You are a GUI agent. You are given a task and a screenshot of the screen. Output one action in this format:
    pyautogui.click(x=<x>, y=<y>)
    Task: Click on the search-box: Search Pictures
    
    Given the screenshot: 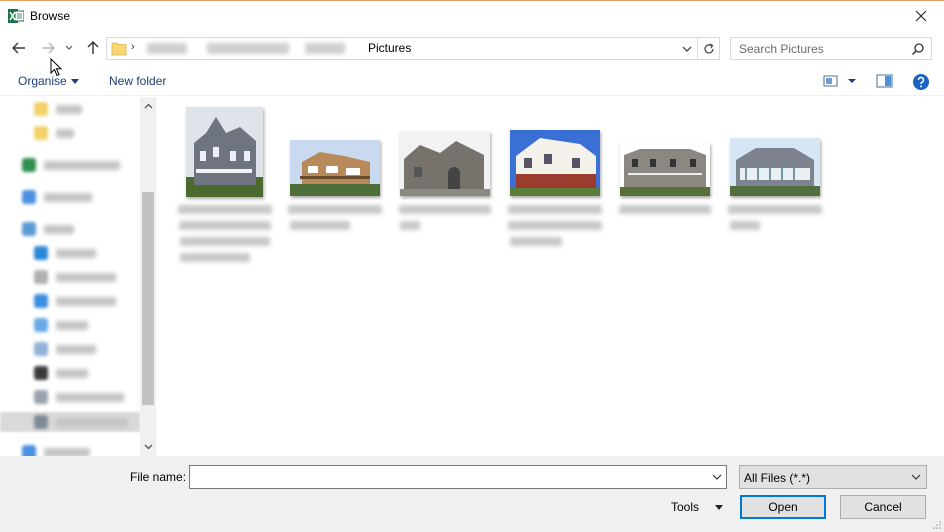 What is the action you would take?
    pyautogui.click(x=831, y=48)
    